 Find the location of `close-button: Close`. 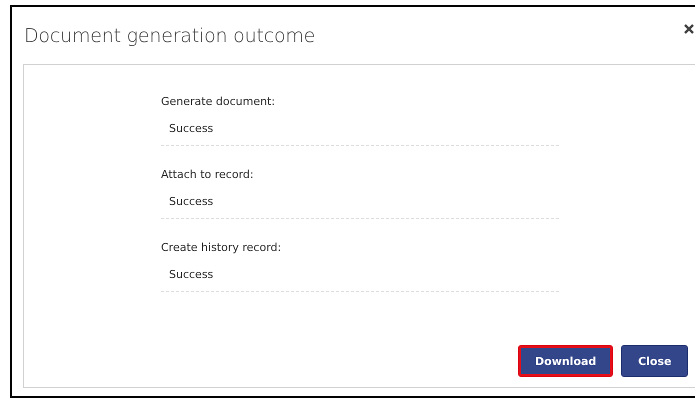

close-button: Close is located at coordinates (654, 361).